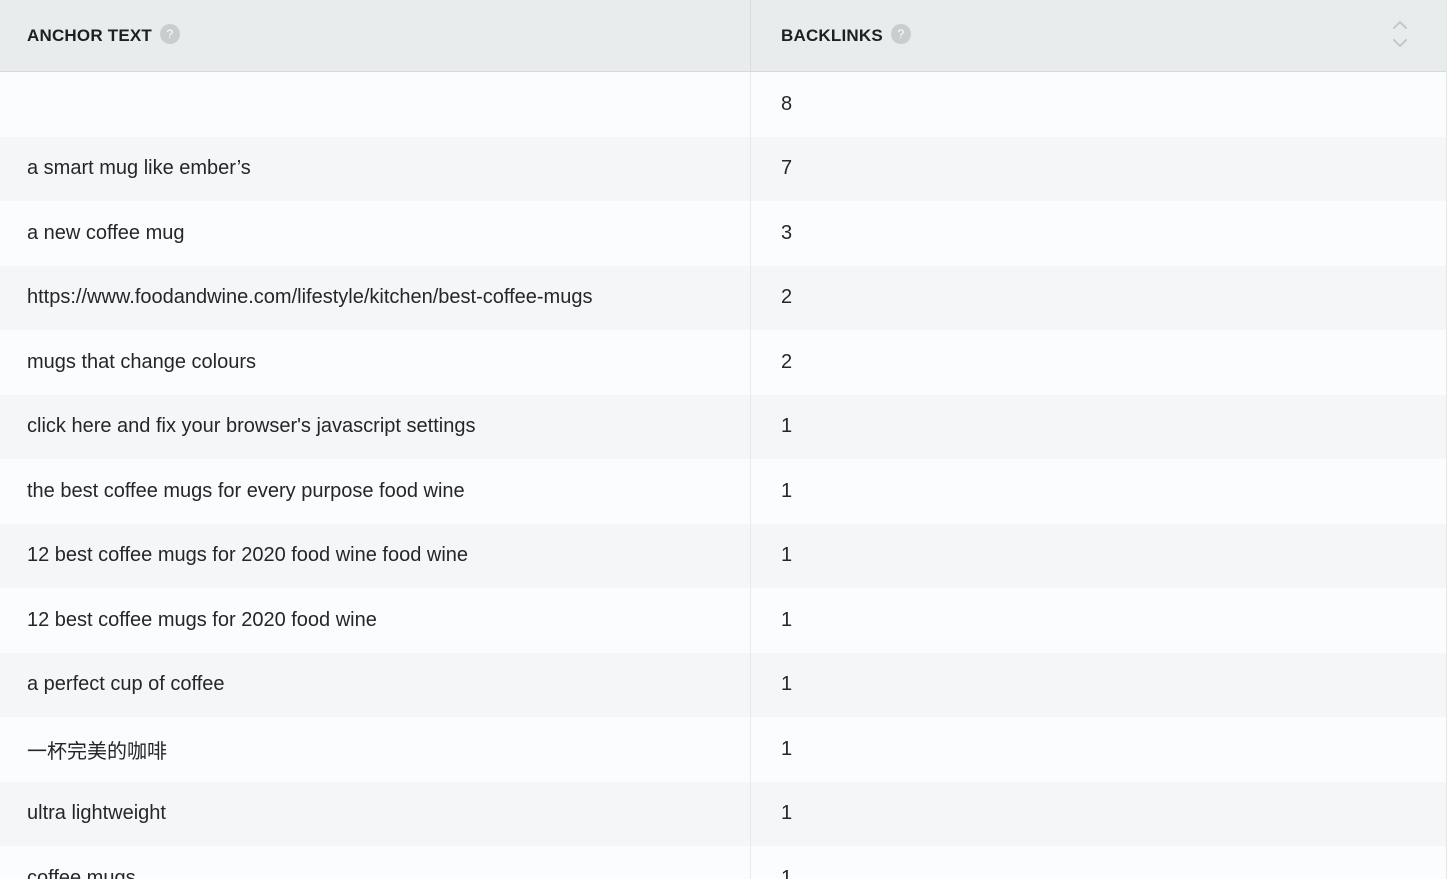 The image size is (1456, 879). I want to click on sort-chevrons-icon, so click(1400, 34).